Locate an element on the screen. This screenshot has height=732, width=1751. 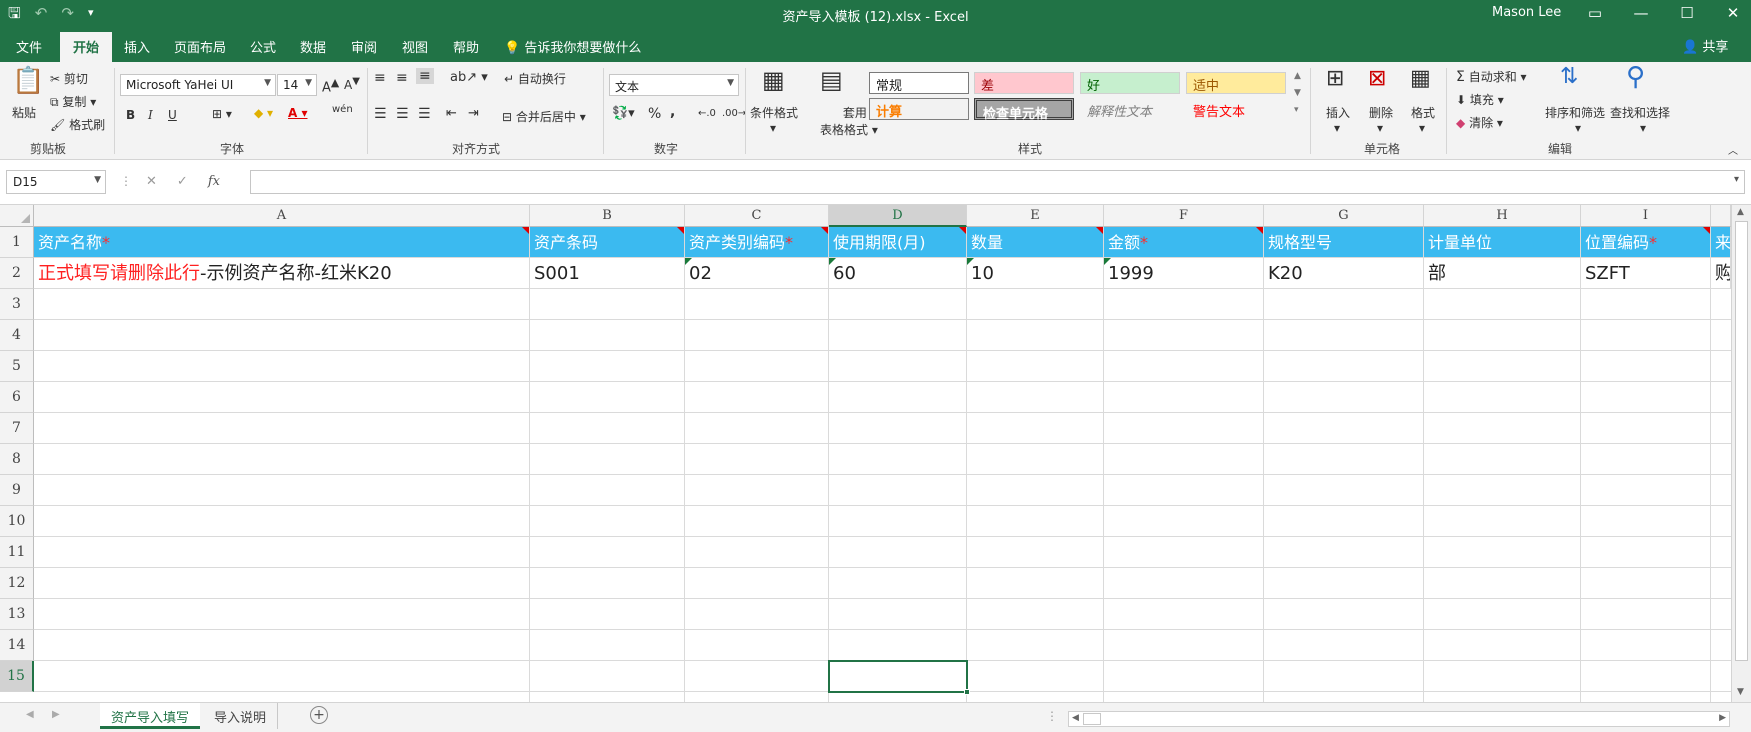
align-top-icon: ≡ is located at coordinates (380, 78).